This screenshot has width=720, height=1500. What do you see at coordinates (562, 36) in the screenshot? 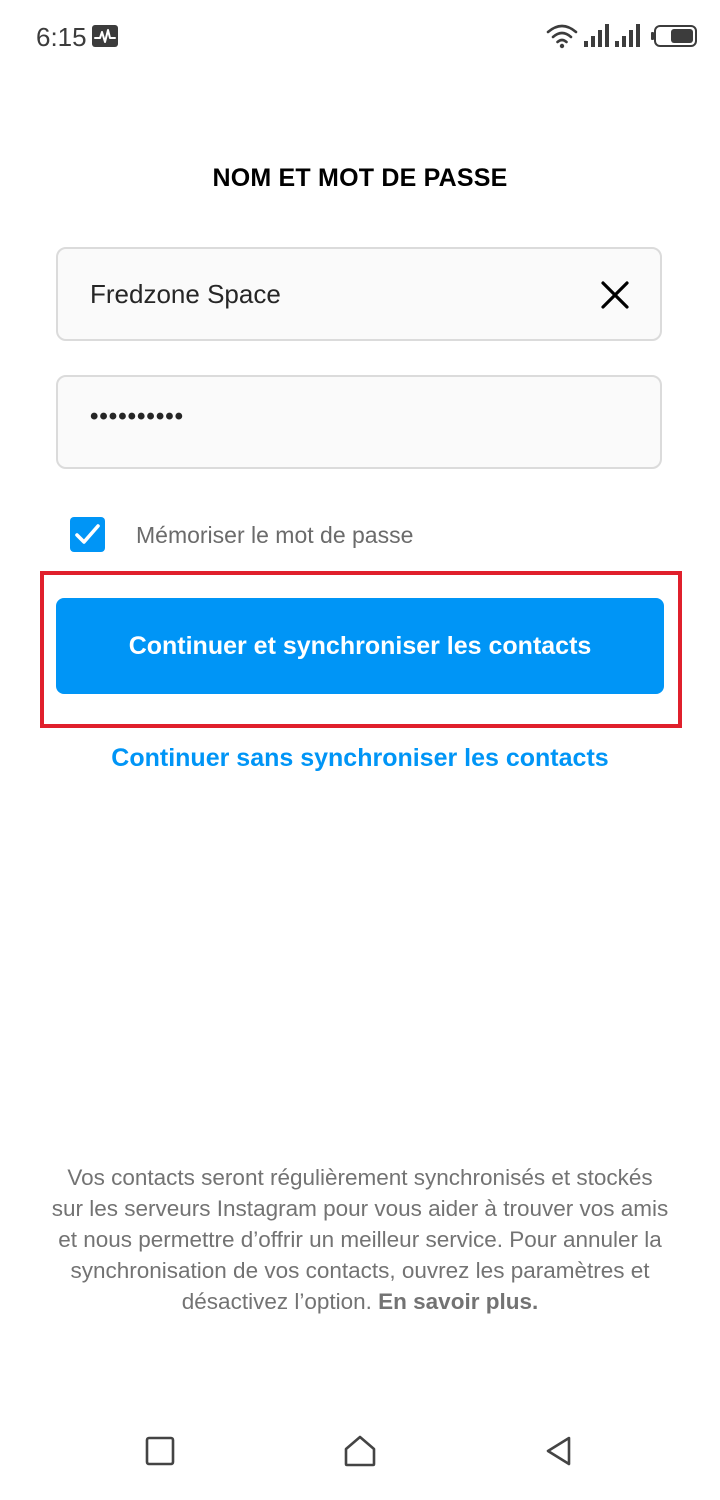
I see `wifi-icon` at bounding box center [562, 36].